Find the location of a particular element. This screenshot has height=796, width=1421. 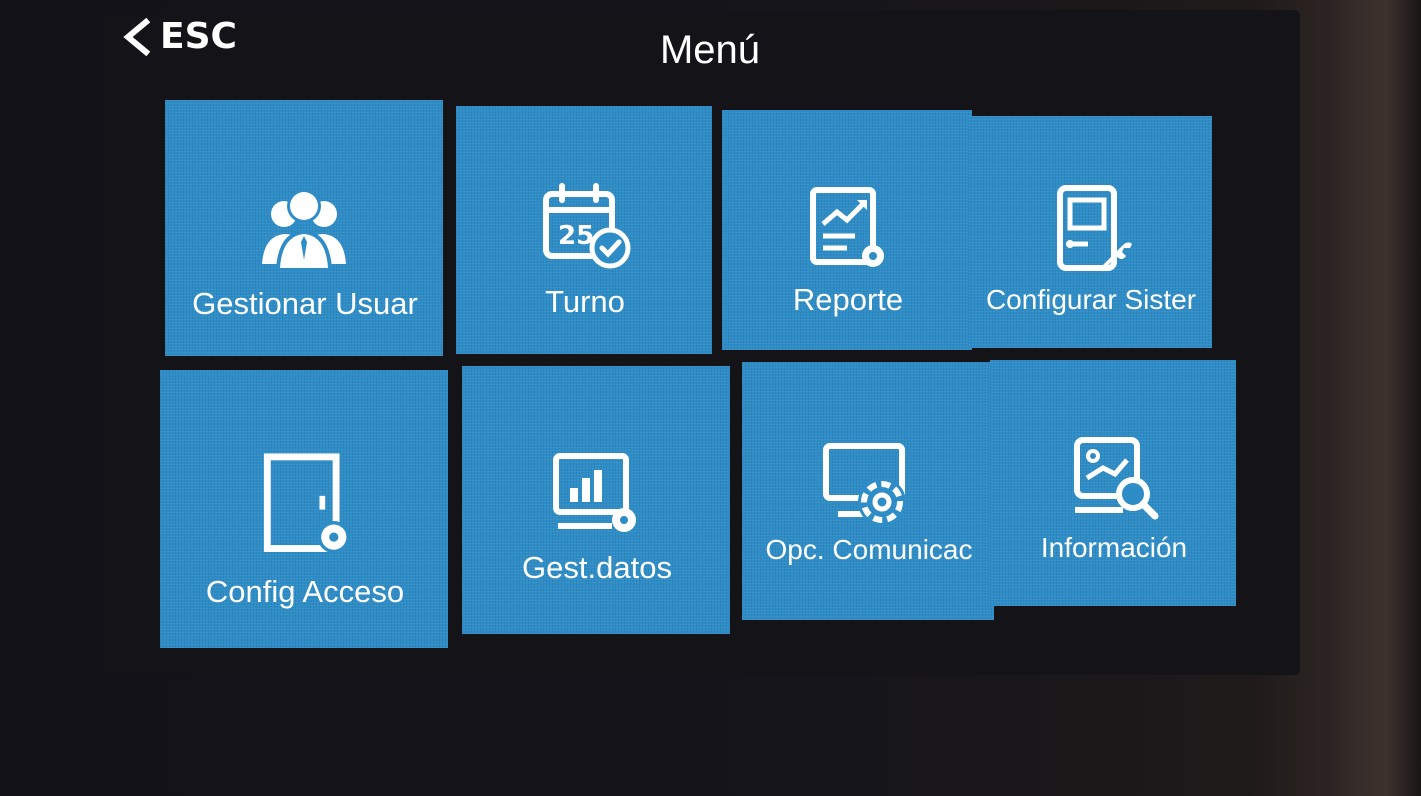

users-icon is located at coordinates (304, 229).